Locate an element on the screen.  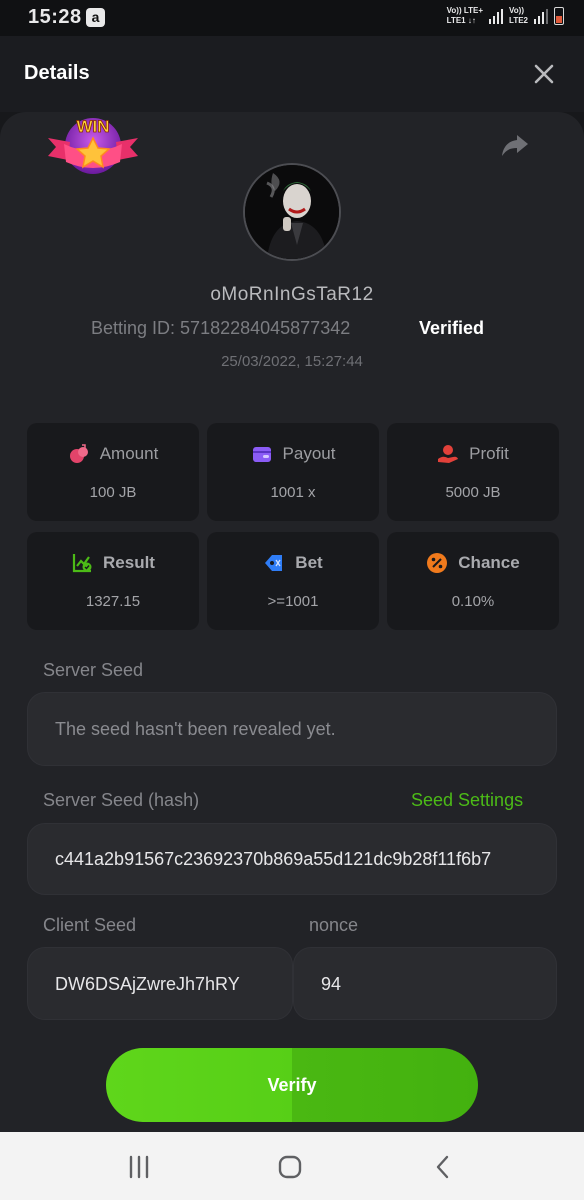
back-icon is located at coordinates (443, 1167).